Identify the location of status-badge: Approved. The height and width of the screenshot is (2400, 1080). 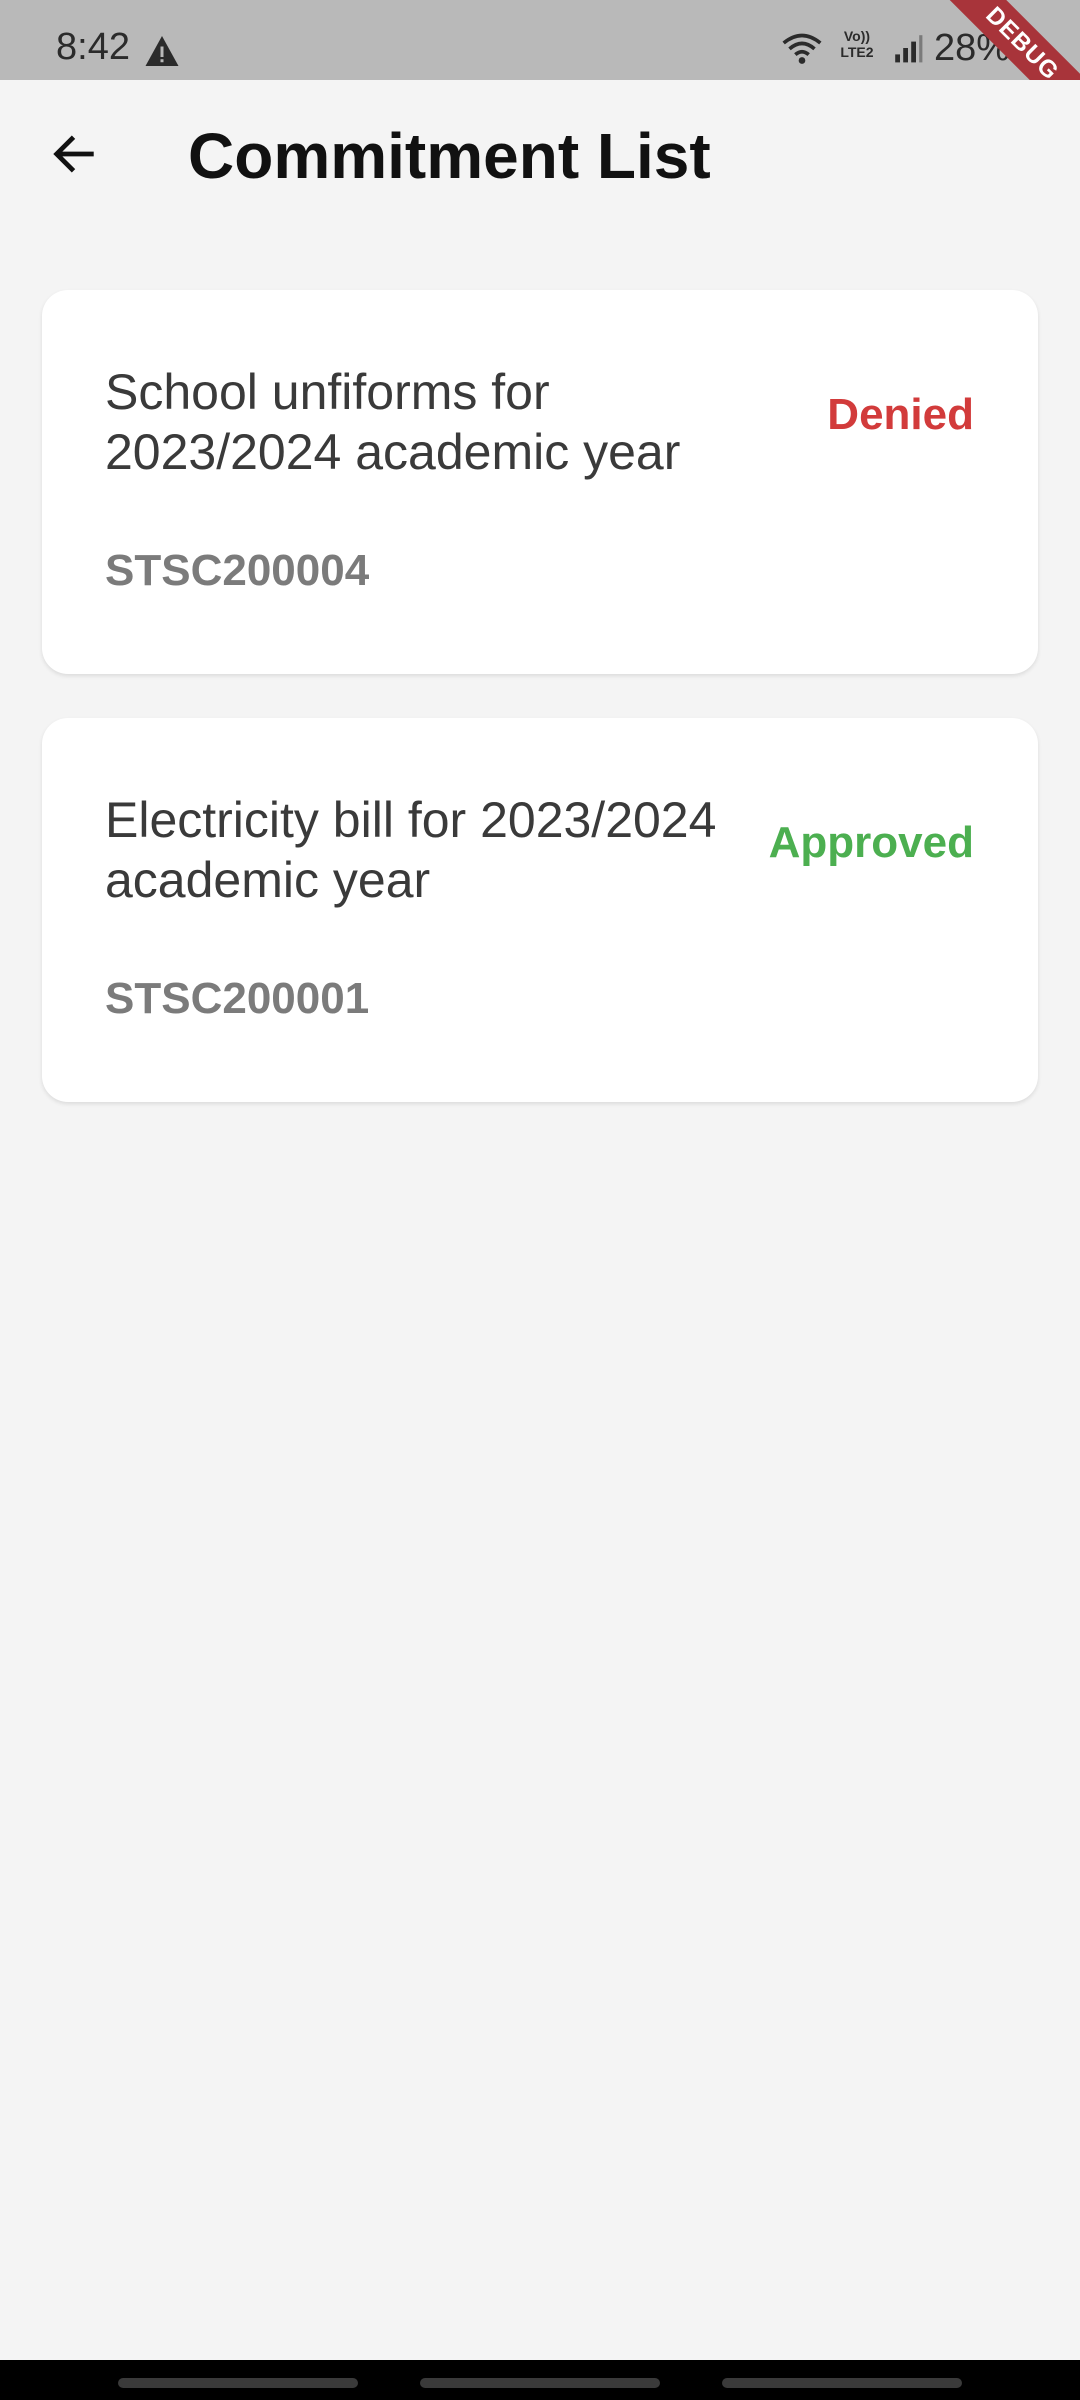
(871, 842).